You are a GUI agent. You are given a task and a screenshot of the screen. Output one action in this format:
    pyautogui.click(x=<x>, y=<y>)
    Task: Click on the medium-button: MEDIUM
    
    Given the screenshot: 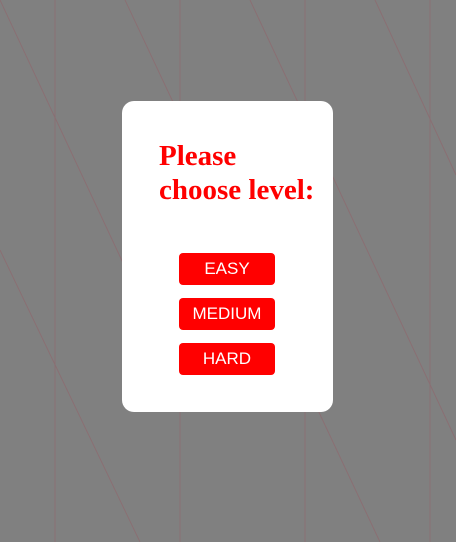 What is the action you would take?
    pyautogui.click(x=227, y=314)
    